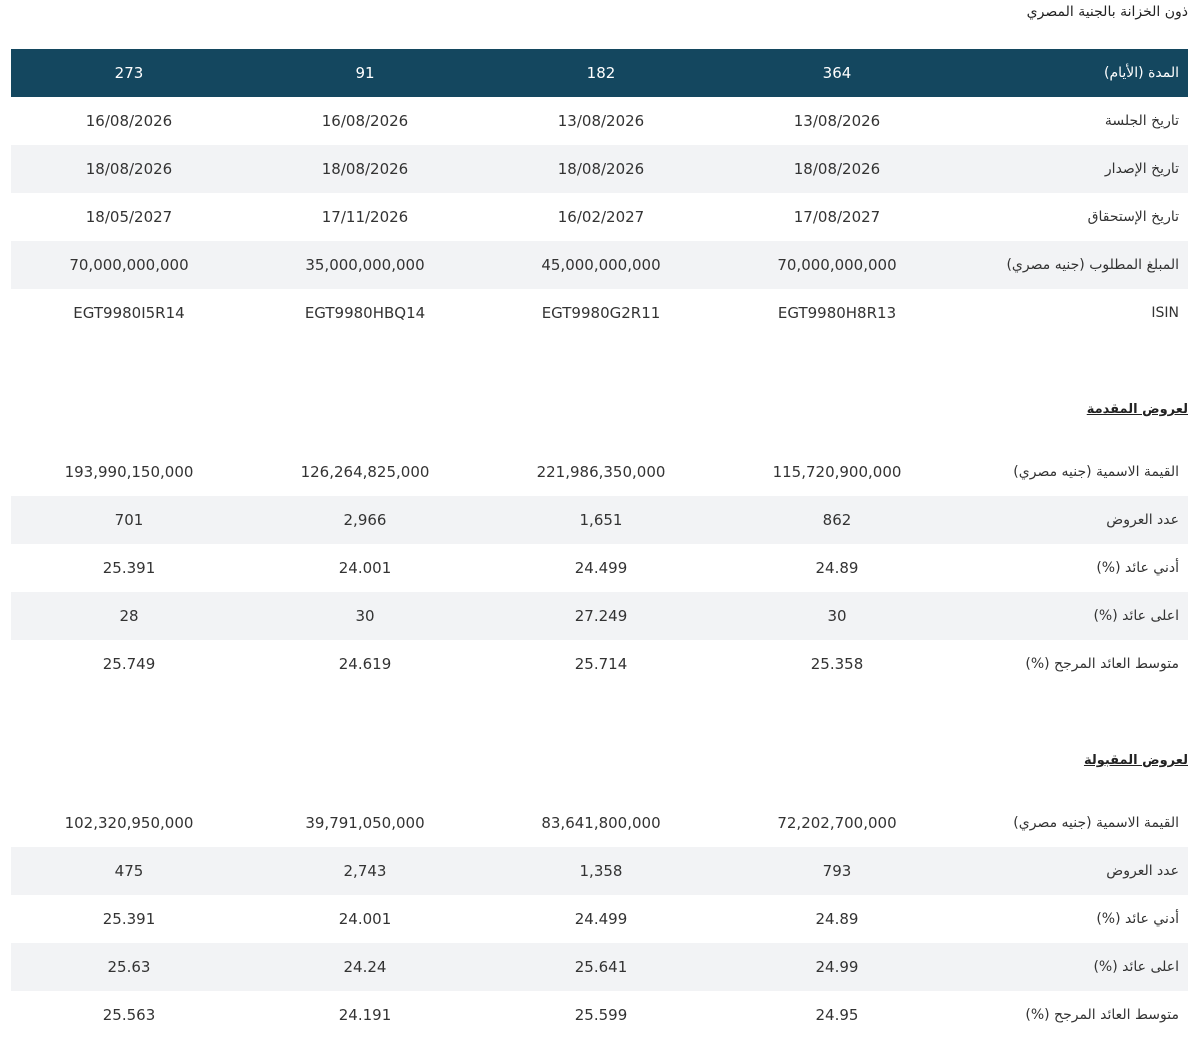  I want to click on offered-bids-heading: لعروض المقدمة, so click(1137, 409).